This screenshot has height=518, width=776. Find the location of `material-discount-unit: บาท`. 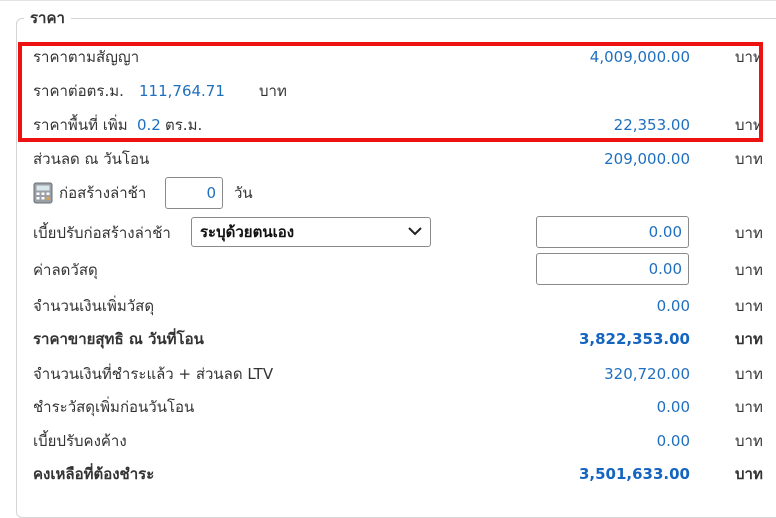

material-discount-unit: บาท is located at coordinates (749, 270).